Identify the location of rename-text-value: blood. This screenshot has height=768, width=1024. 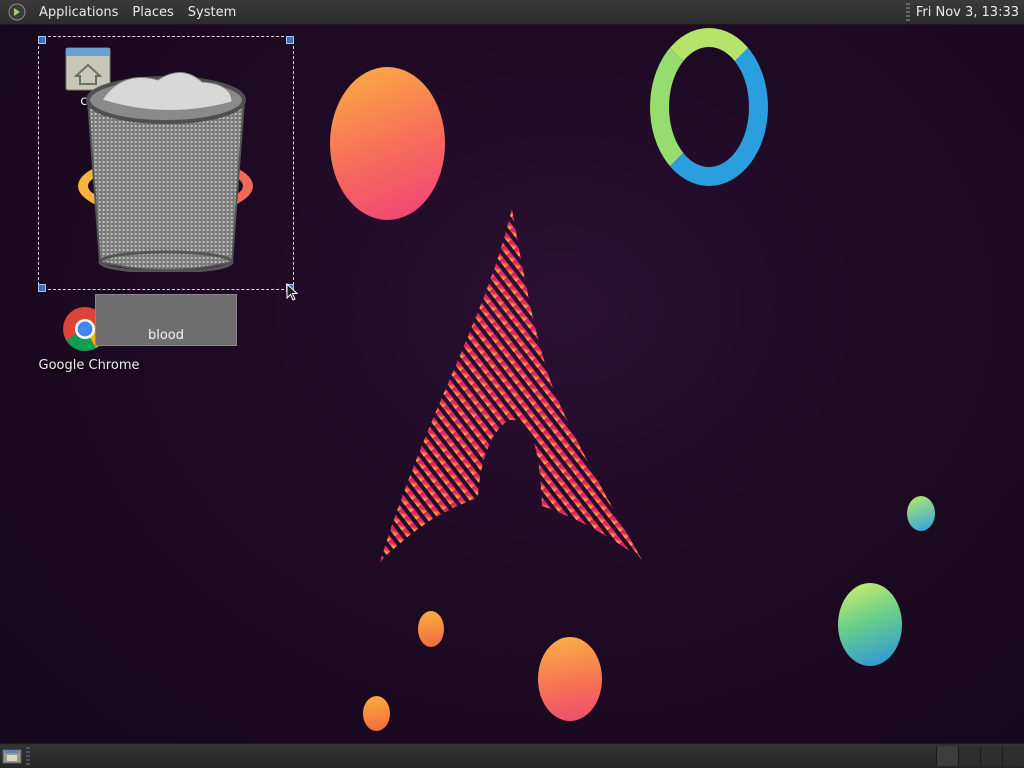
(166, 335).